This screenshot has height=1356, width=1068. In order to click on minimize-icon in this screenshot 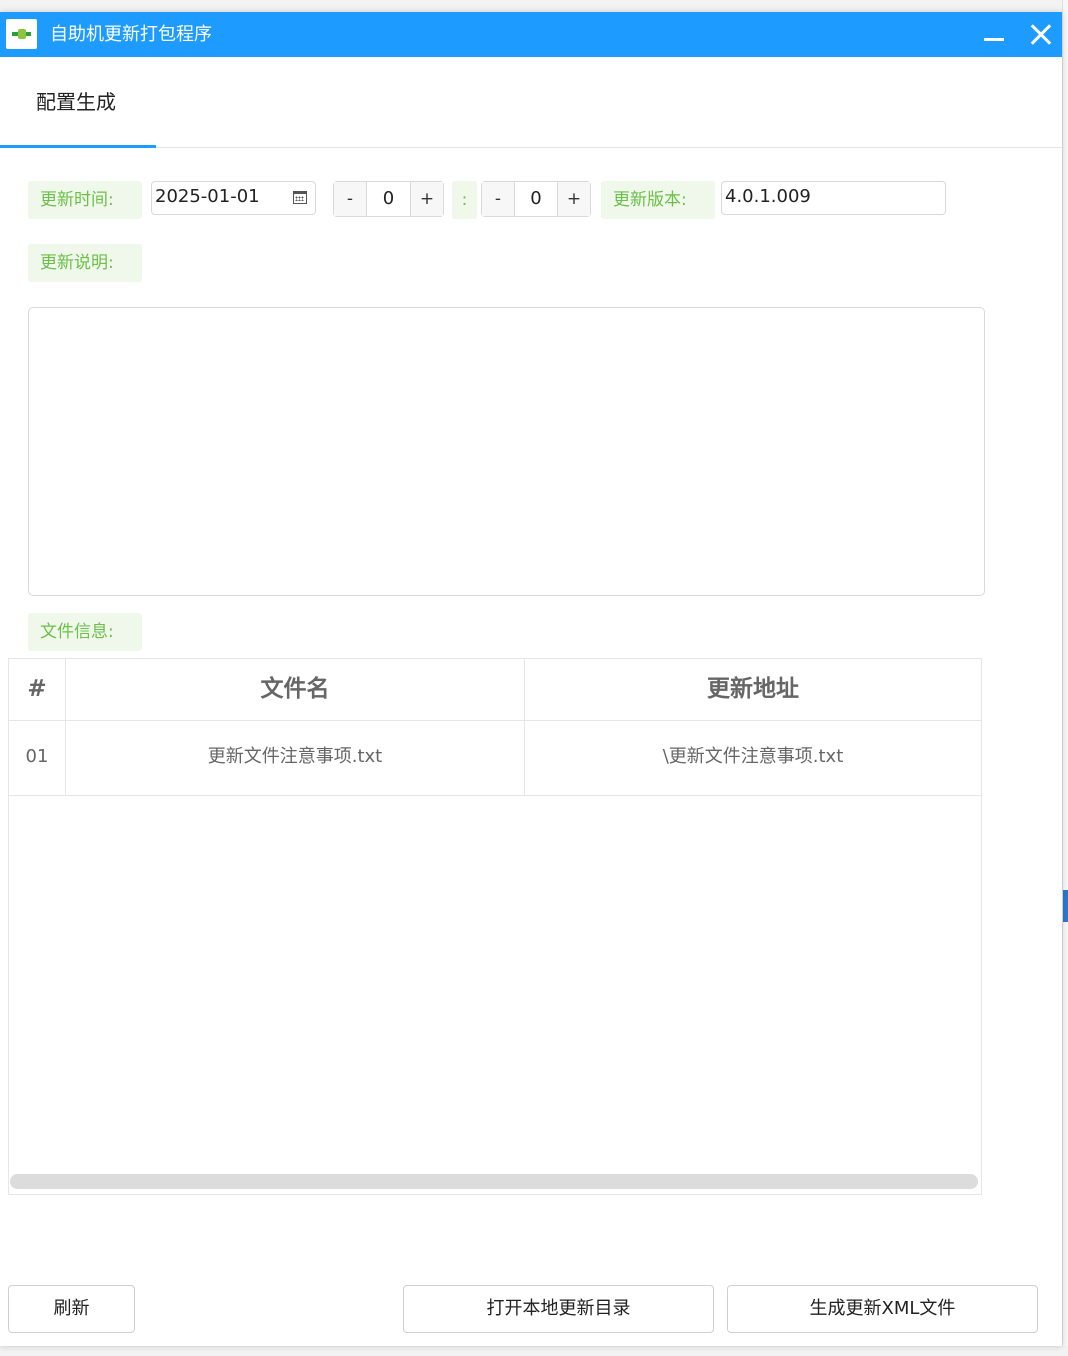, I will do `click(994, 39)`.